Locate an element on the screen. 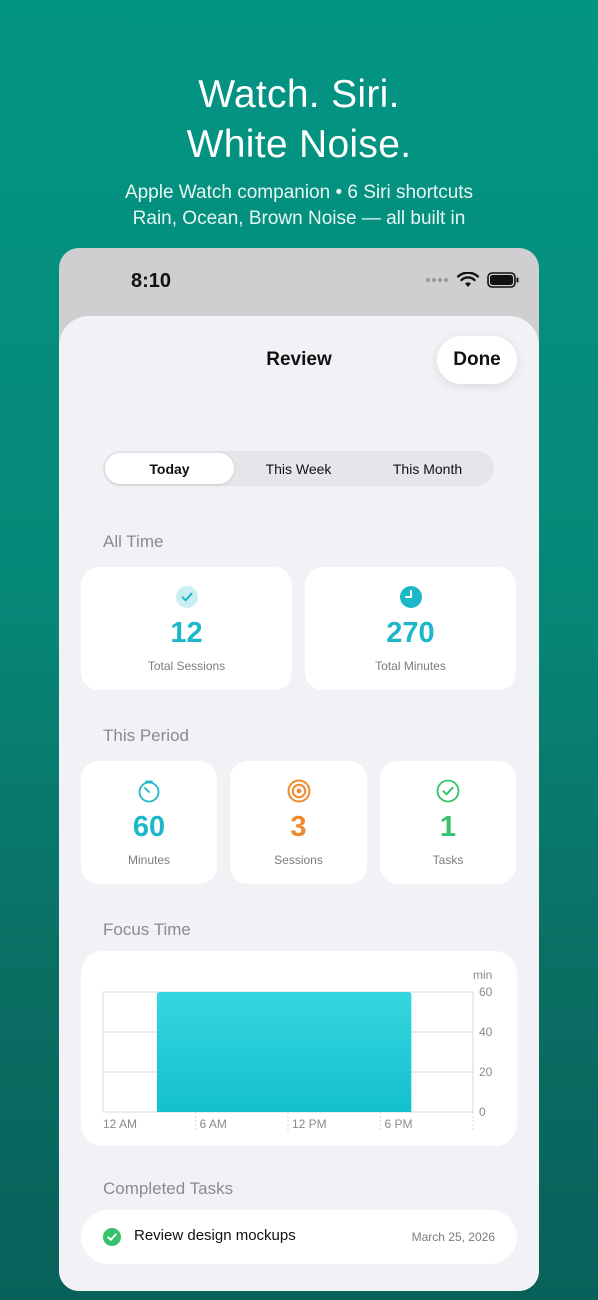 This screenshot has height=1300, width=598. segment-this-month: This Month is located at coordinates (427, 468).